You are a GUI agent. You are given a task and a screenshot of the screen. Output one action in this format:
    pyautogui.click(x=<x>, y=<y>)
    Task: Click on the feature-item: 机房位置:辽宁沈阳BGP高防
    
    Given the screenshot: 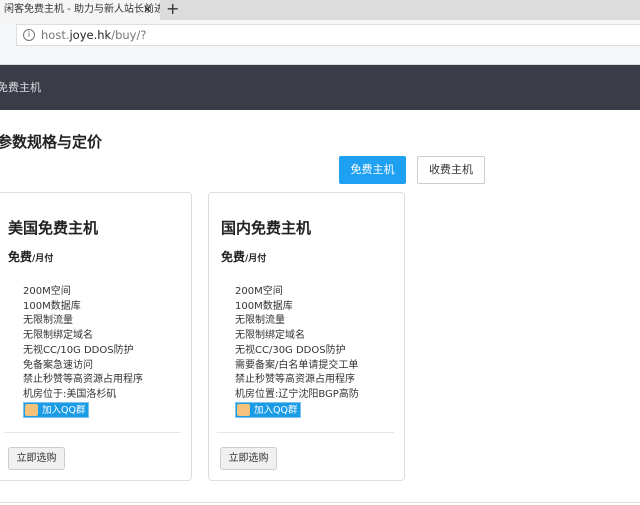 What is the action you would take?
    pyautogui.click(x=297, y=394)
    